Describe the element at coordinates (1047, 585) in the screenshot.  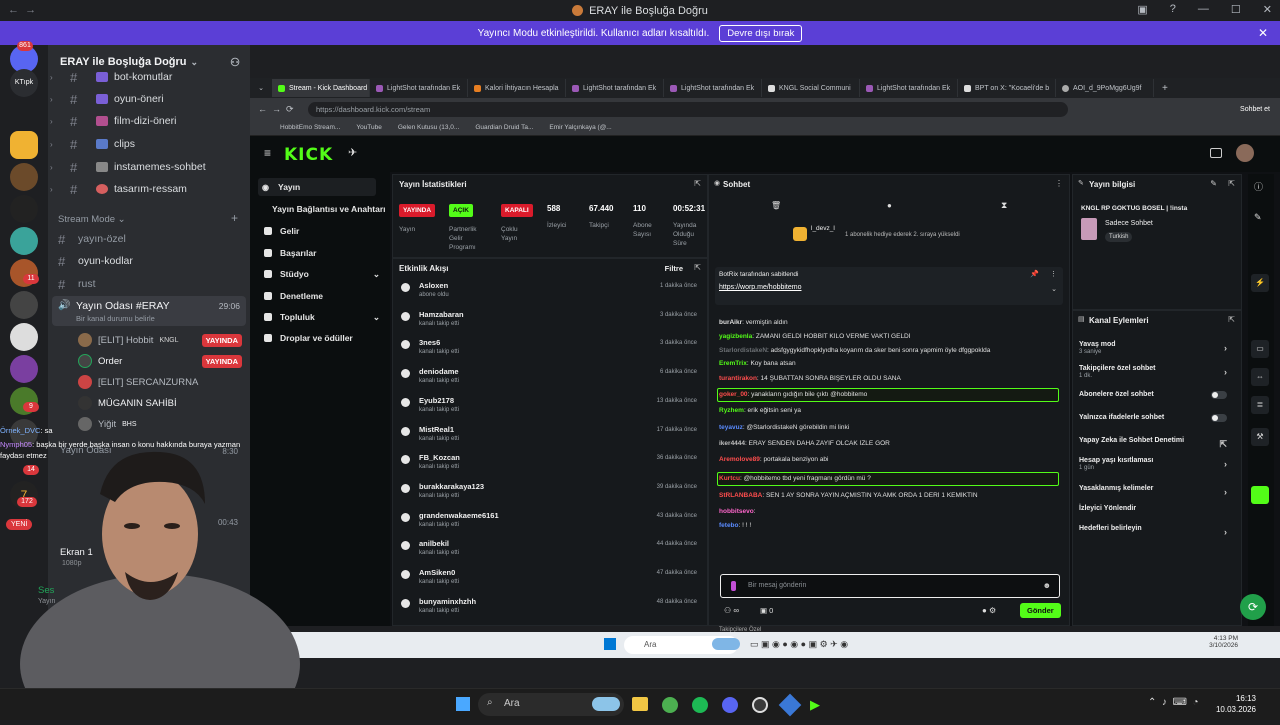
I see `emoji-icon: ☻` at that location.